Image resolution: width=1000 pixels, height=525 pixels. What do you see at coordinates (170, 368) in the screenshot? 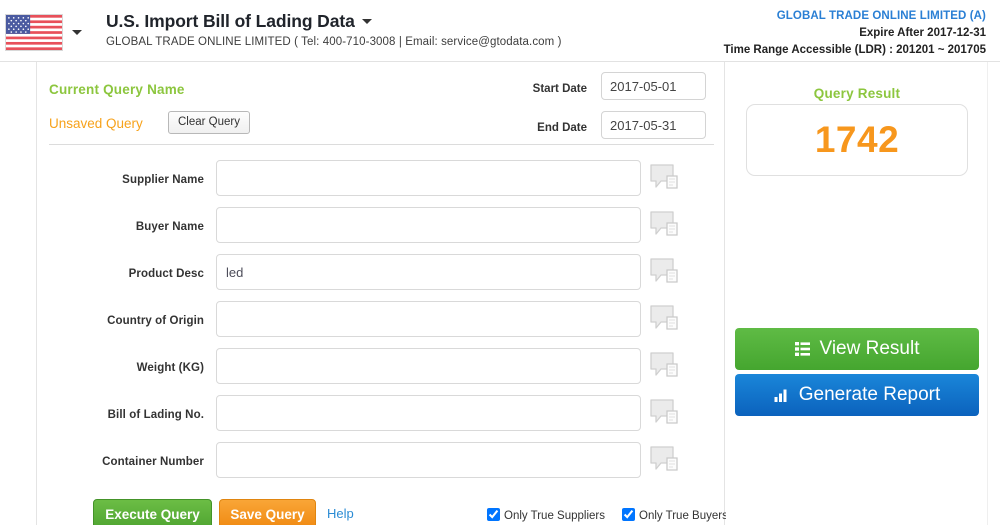
I see `label-weight-kg: Weight (KG)` at bounding box center [170, 368].